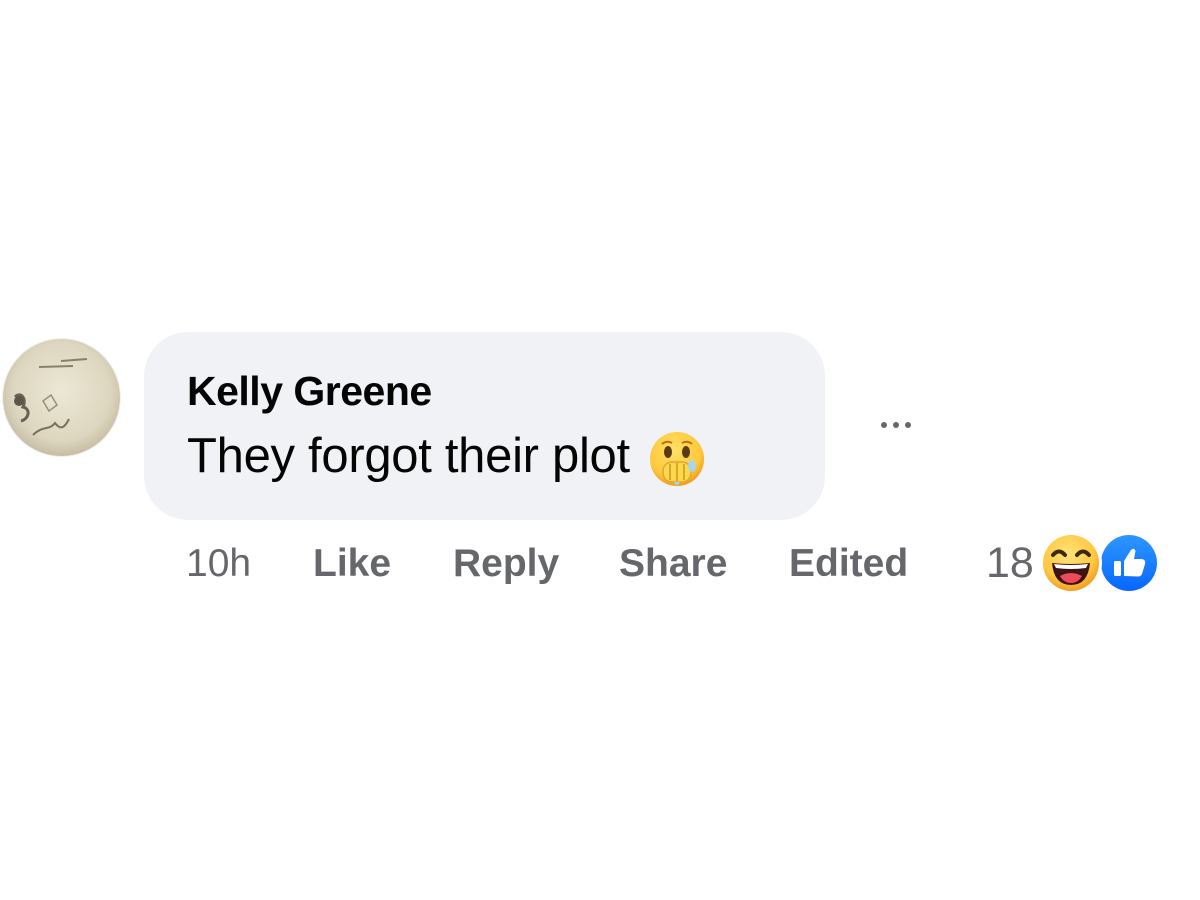  Describe the element at coordinates (1071, 565) in the screenshot. I see `haha-reaction-icon` at that location.